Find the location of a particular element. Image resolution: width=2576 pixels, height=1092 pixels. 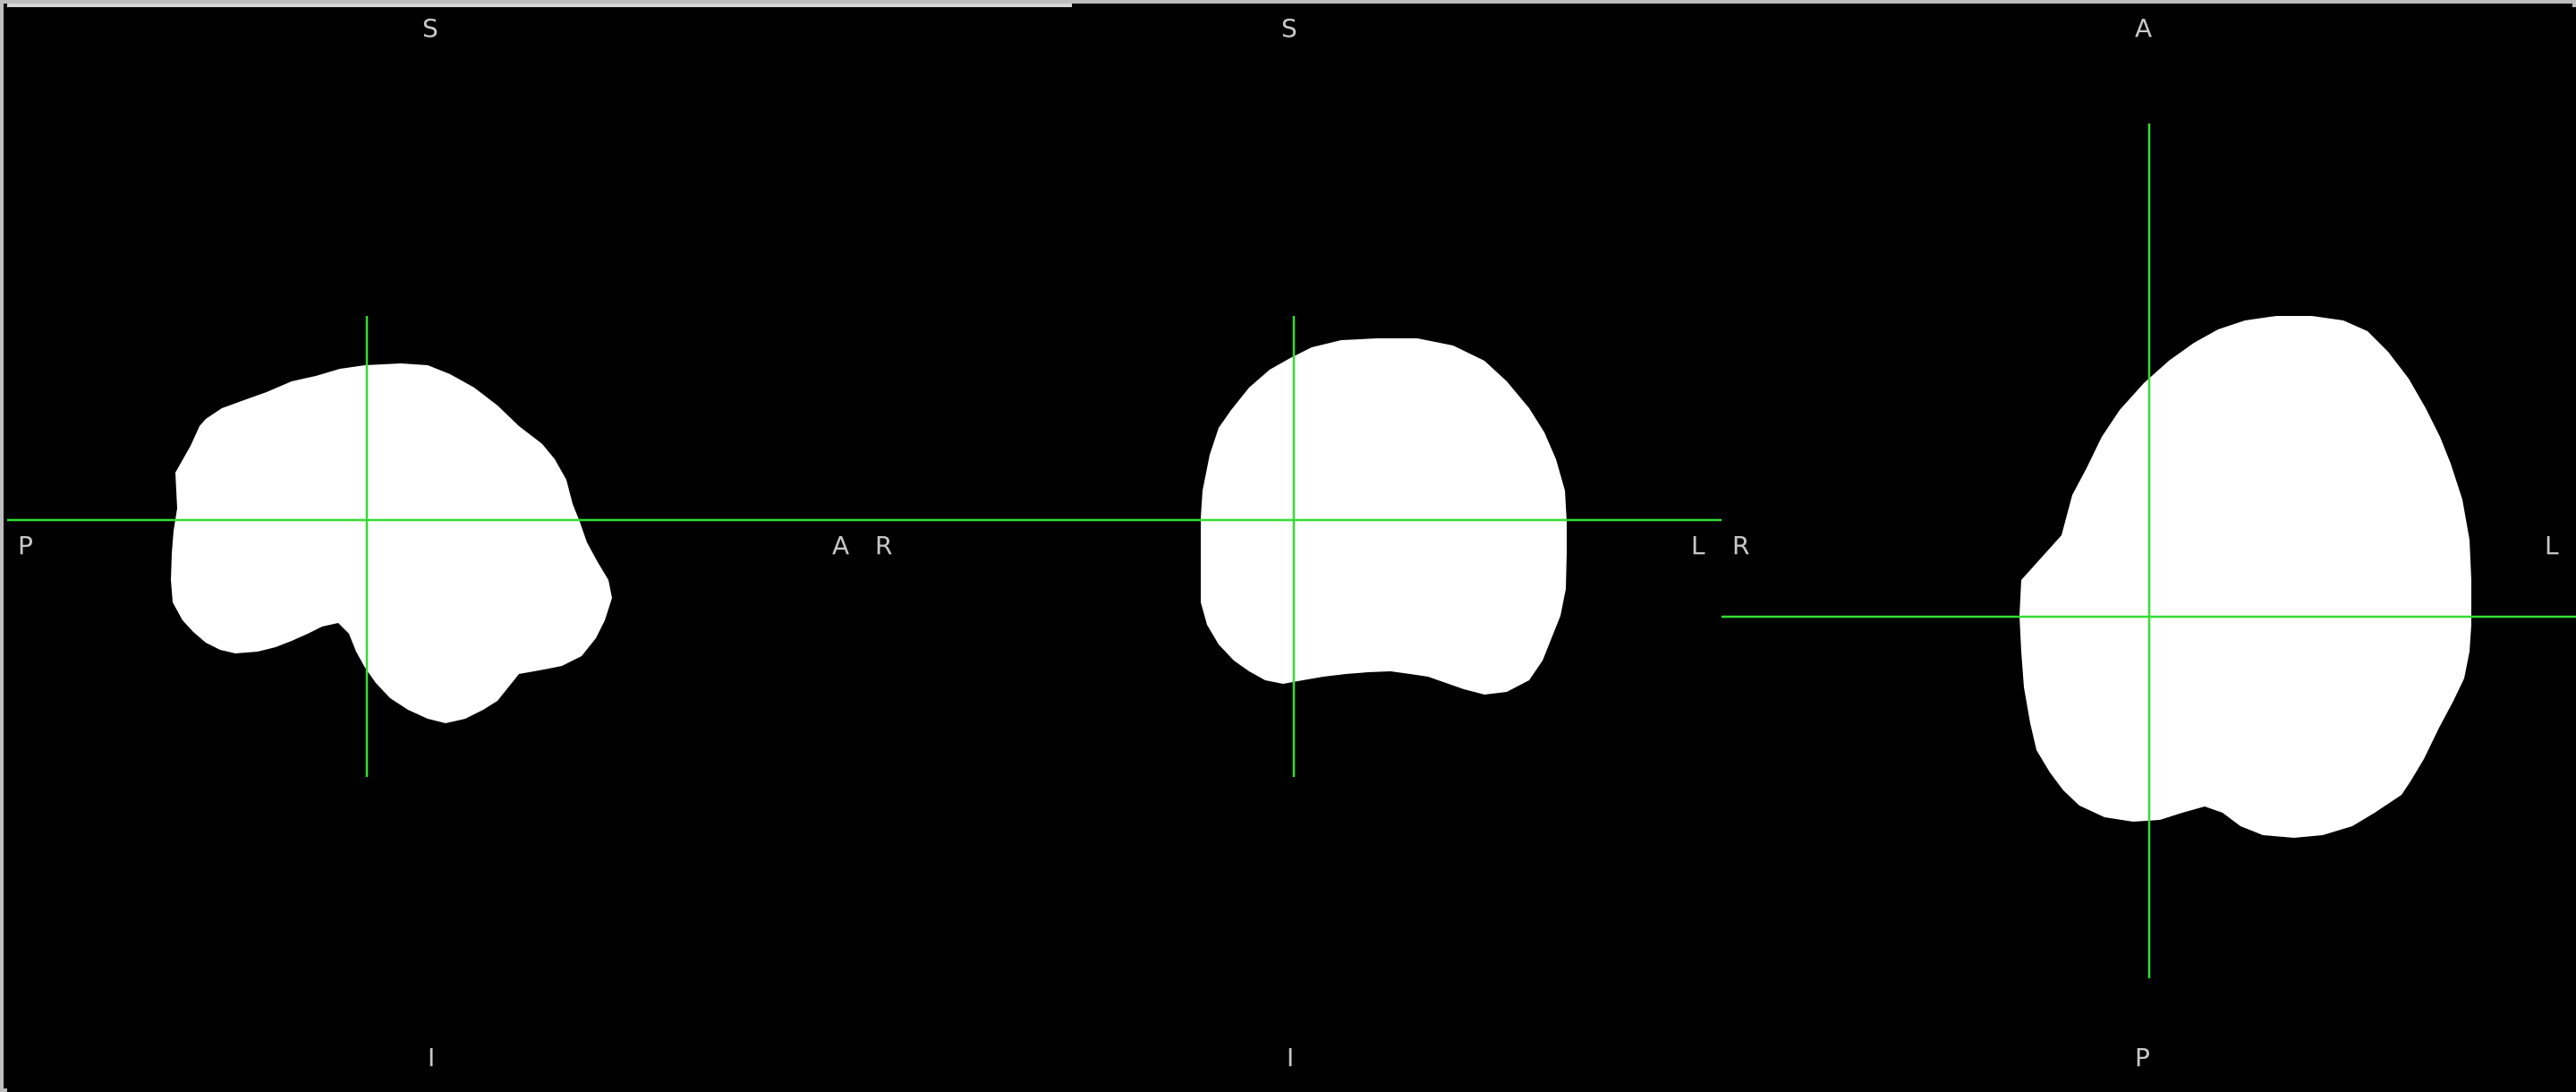

sagittal-brain-mask is located at coordinates (391, 543).